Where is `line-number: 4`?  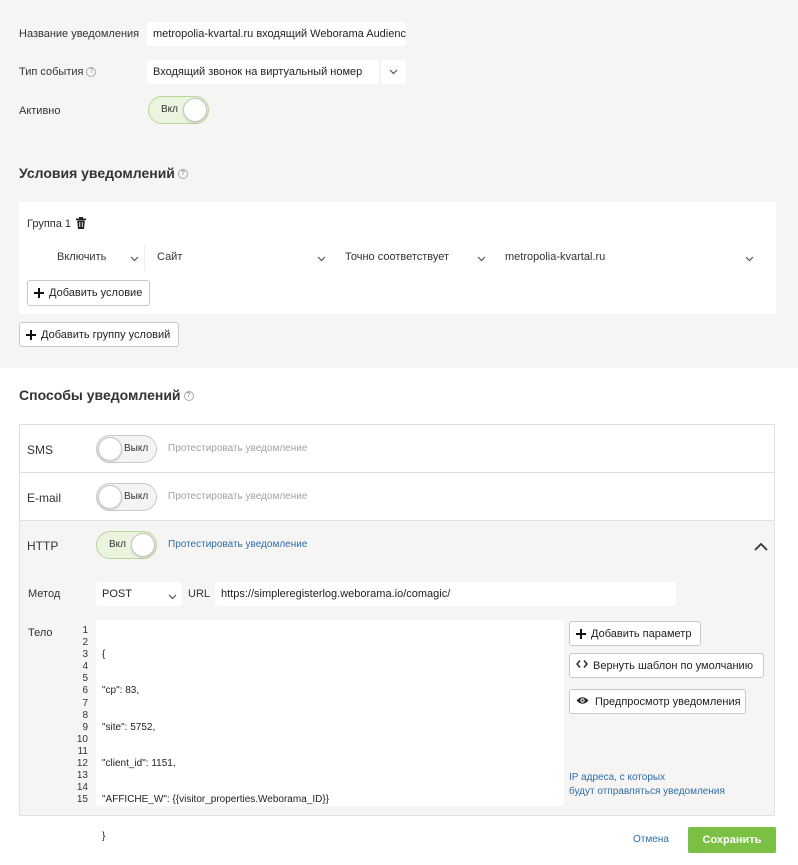 line-number: 4 is located at coordinates (85, 667).